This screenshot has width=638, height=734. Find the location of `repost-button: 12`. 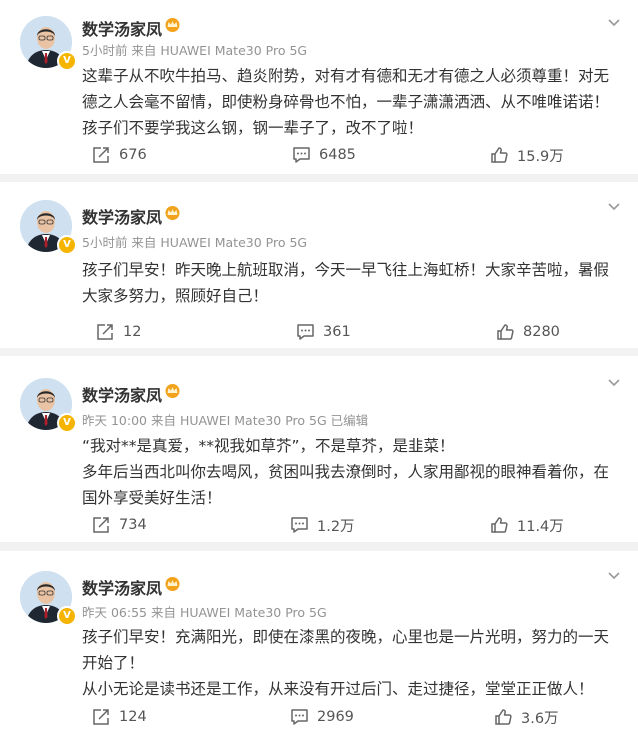

repost-button: 12 is located at coordinates (118, 332).